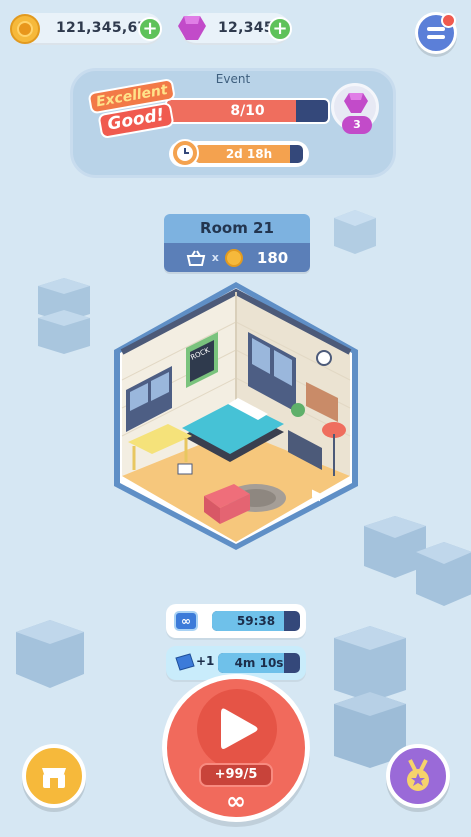 The width and height of the screenshot is (471, 837). Describe the element at coordinates (215, 257) in the screenshot. I see `multiplier-symbol: x` at that location.